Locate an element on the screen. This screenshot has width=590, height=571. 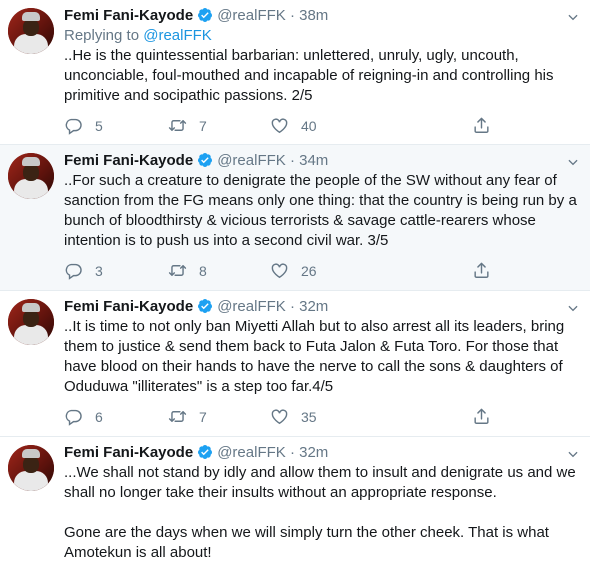
like-button: 40 is located at coordinates (293, 125).